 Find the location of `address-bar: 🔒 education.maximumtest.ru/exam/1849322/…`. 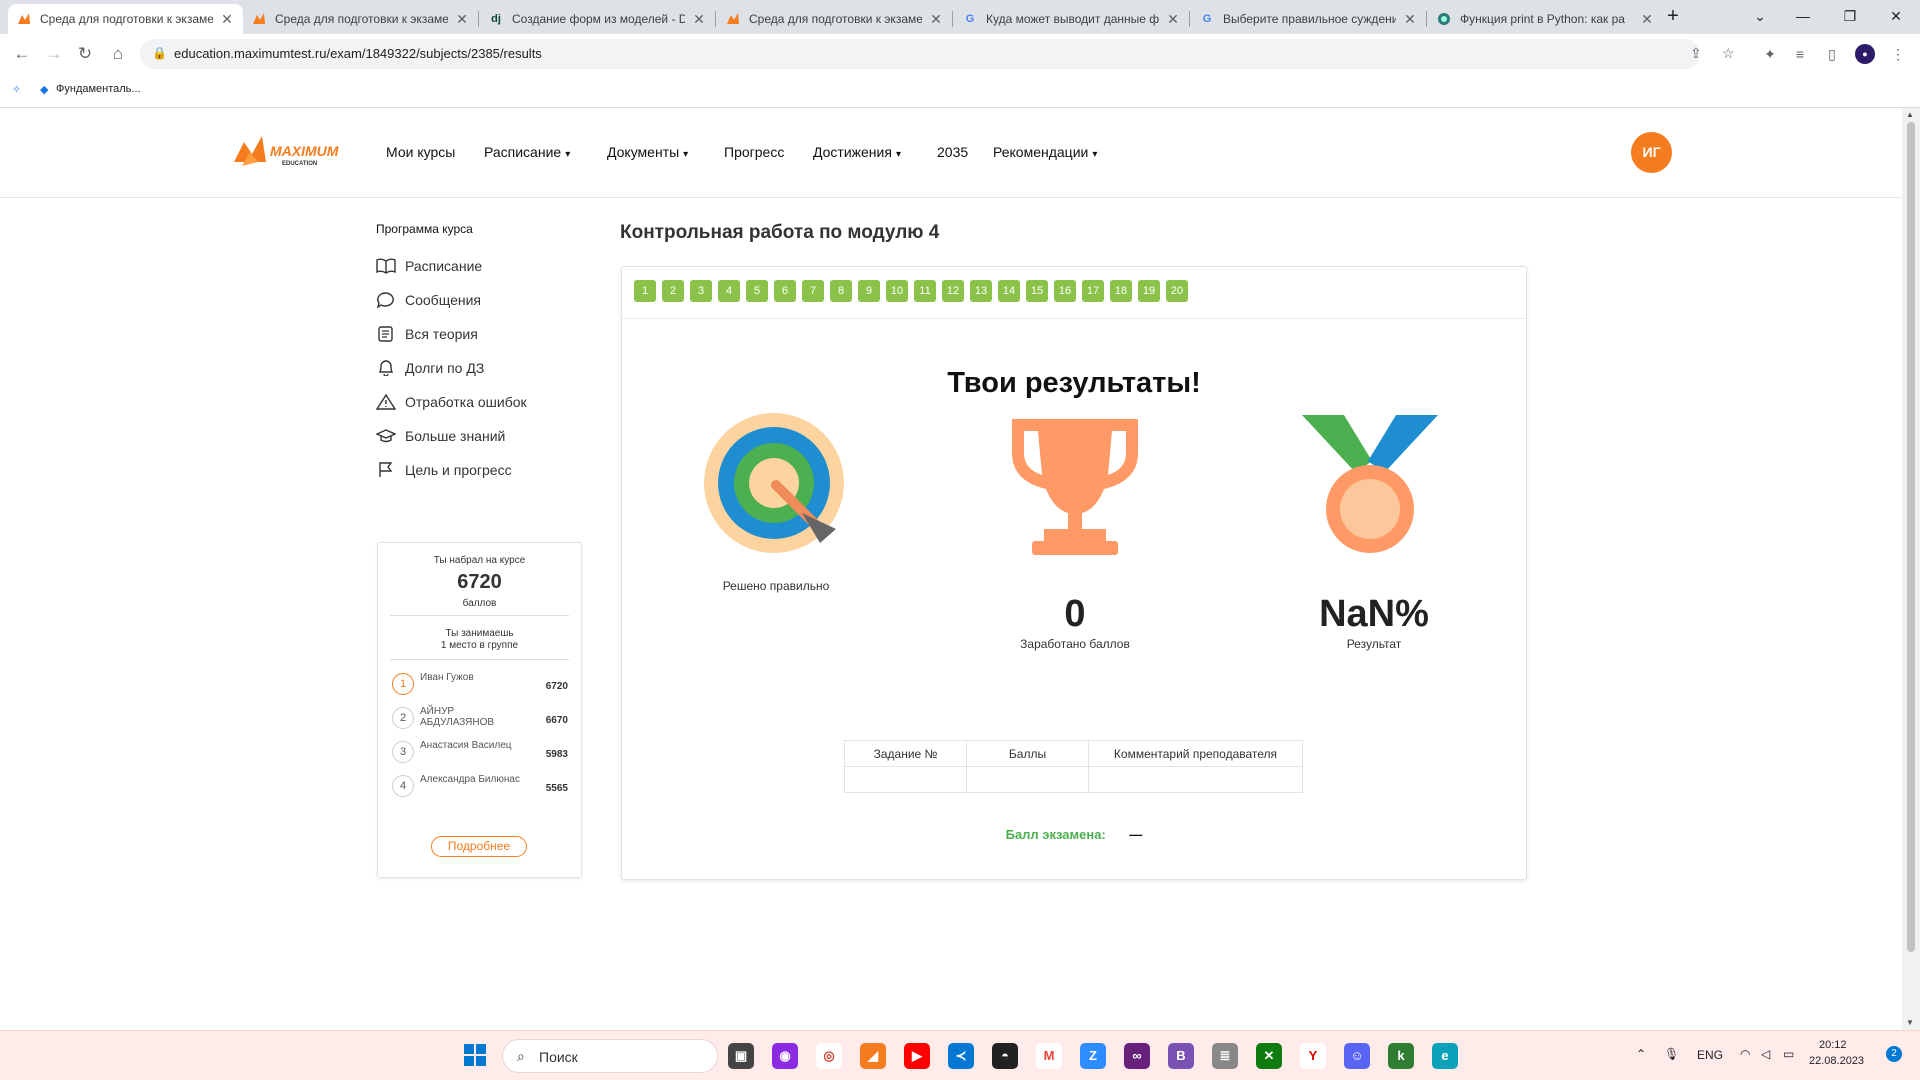

address-bar: 🔒 education.maximumtest.ru/exam/1849322/… is located at coordinates (937, 54).